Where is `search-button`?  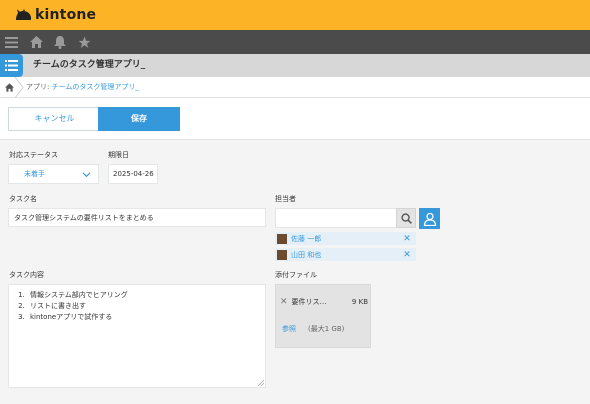
search-button is located at coordinates (406, 218).